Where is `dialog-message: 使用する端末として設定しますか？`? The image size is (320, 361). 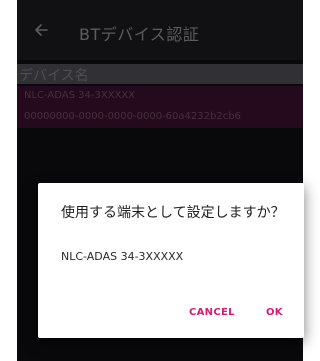 dialog-message: 使用する端末として設定しますか？ is located at coordinates (173, 213).